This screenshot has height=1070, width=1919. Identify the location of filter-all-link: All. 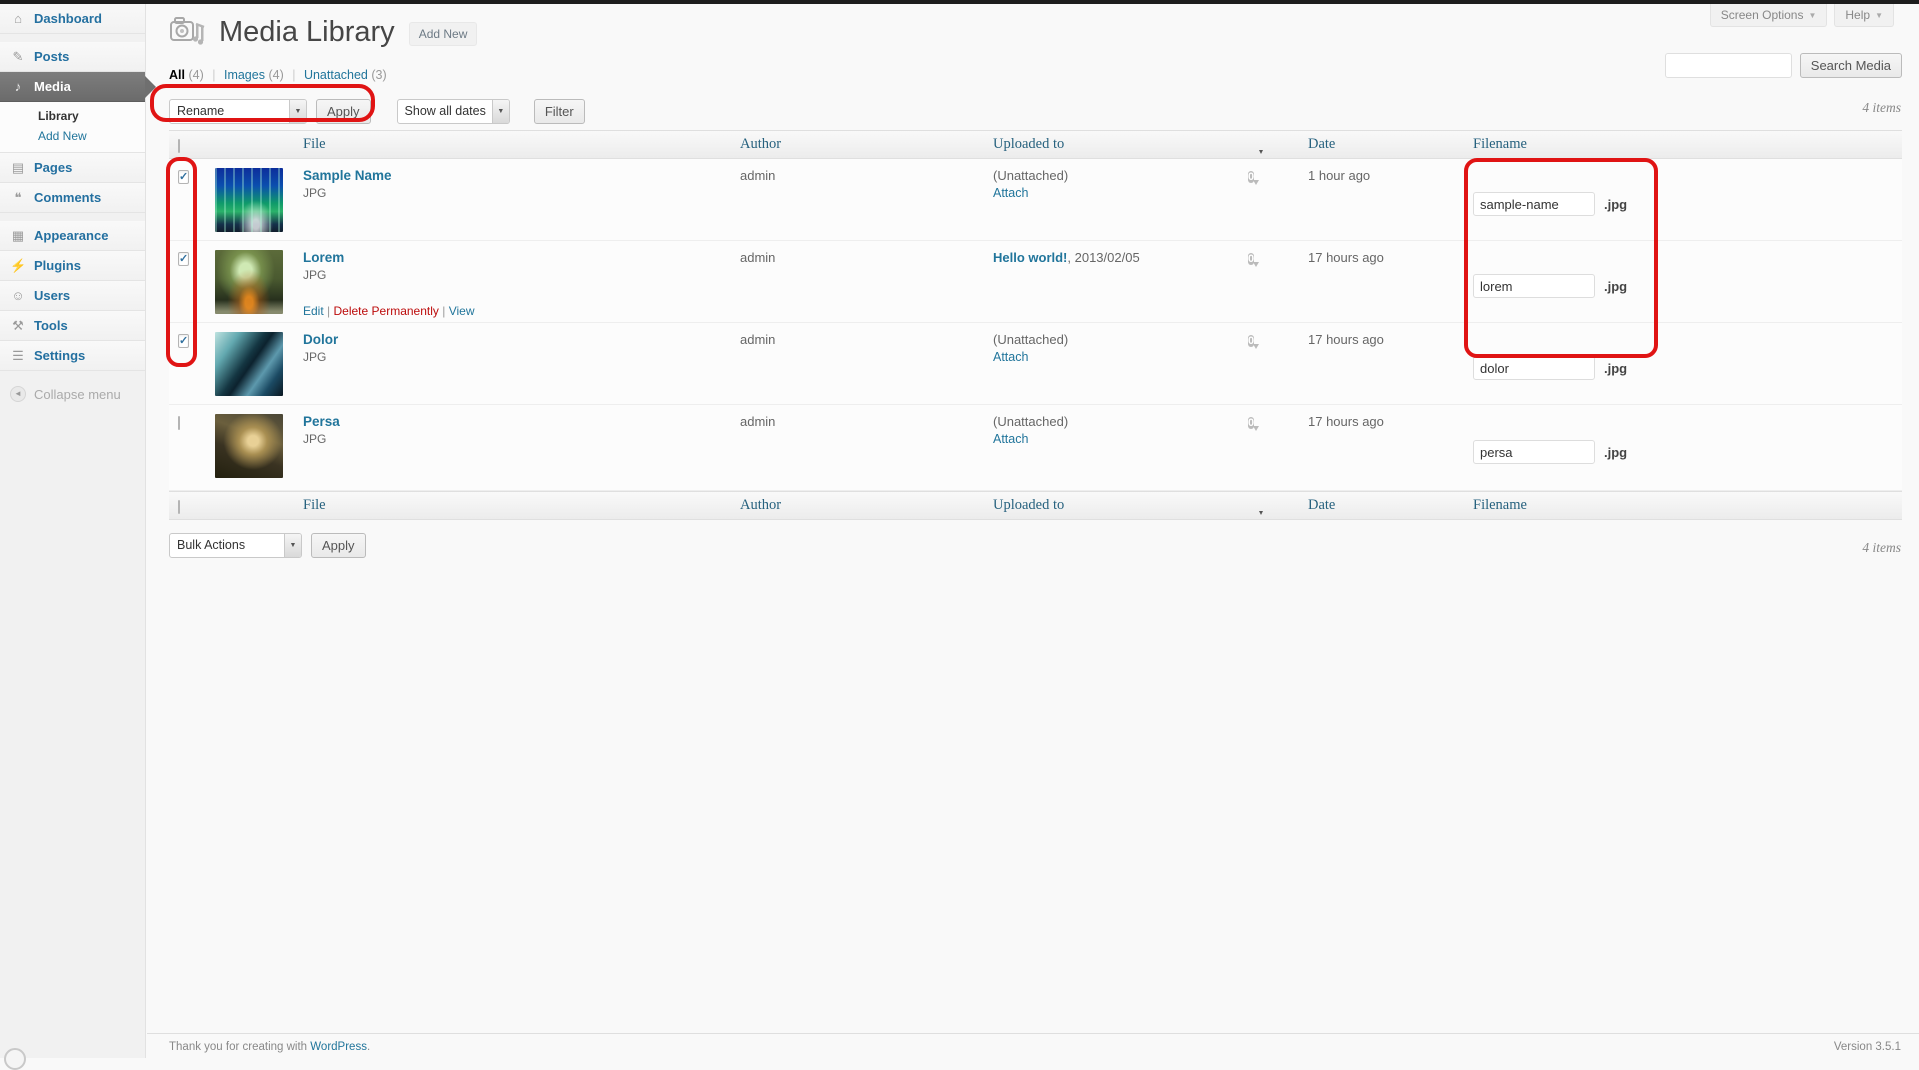
(177, 75).